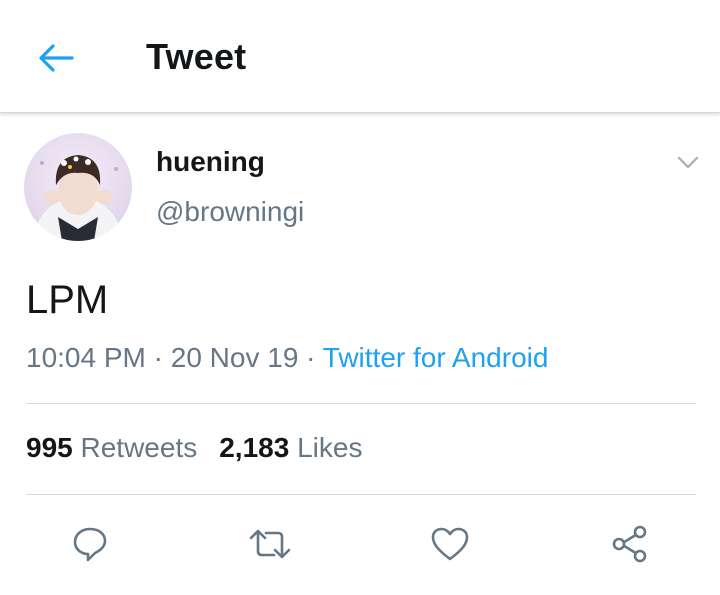 Image resolution: width=720 pixels, height=595 pixels. I want to click on likes-stat: 2,183 Likes, so click(290, 447).